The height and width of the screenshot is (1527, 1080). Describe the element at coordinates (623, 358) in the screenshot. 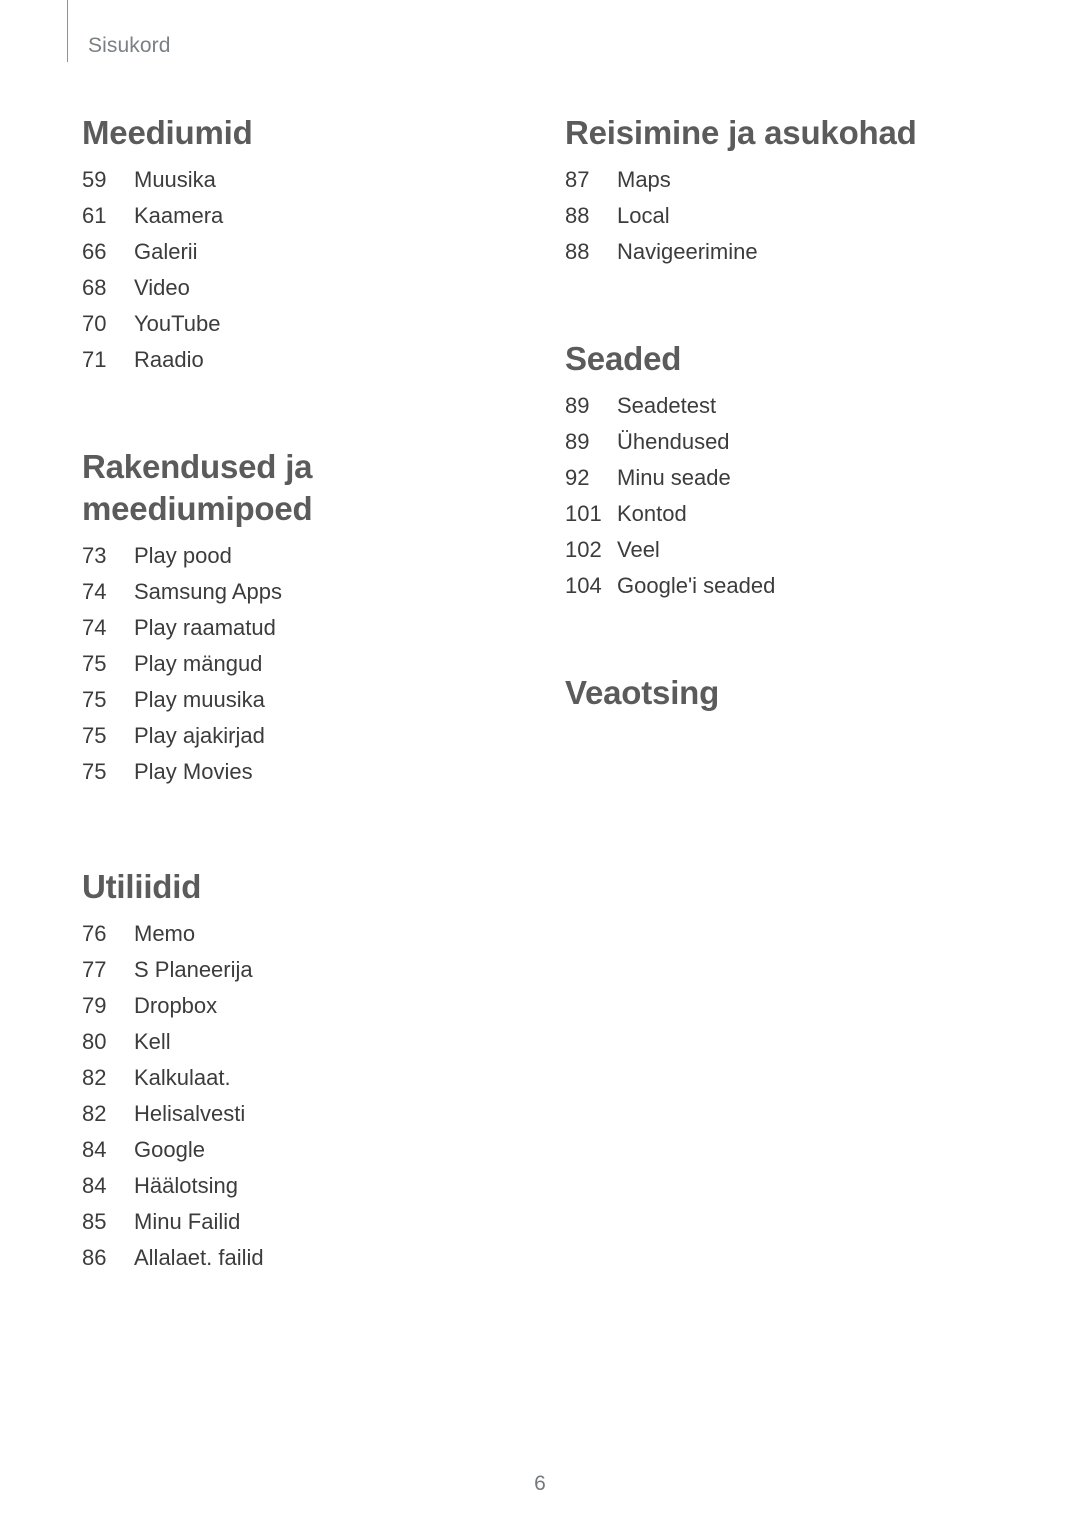

I see `section-title: Seaded` at that location.